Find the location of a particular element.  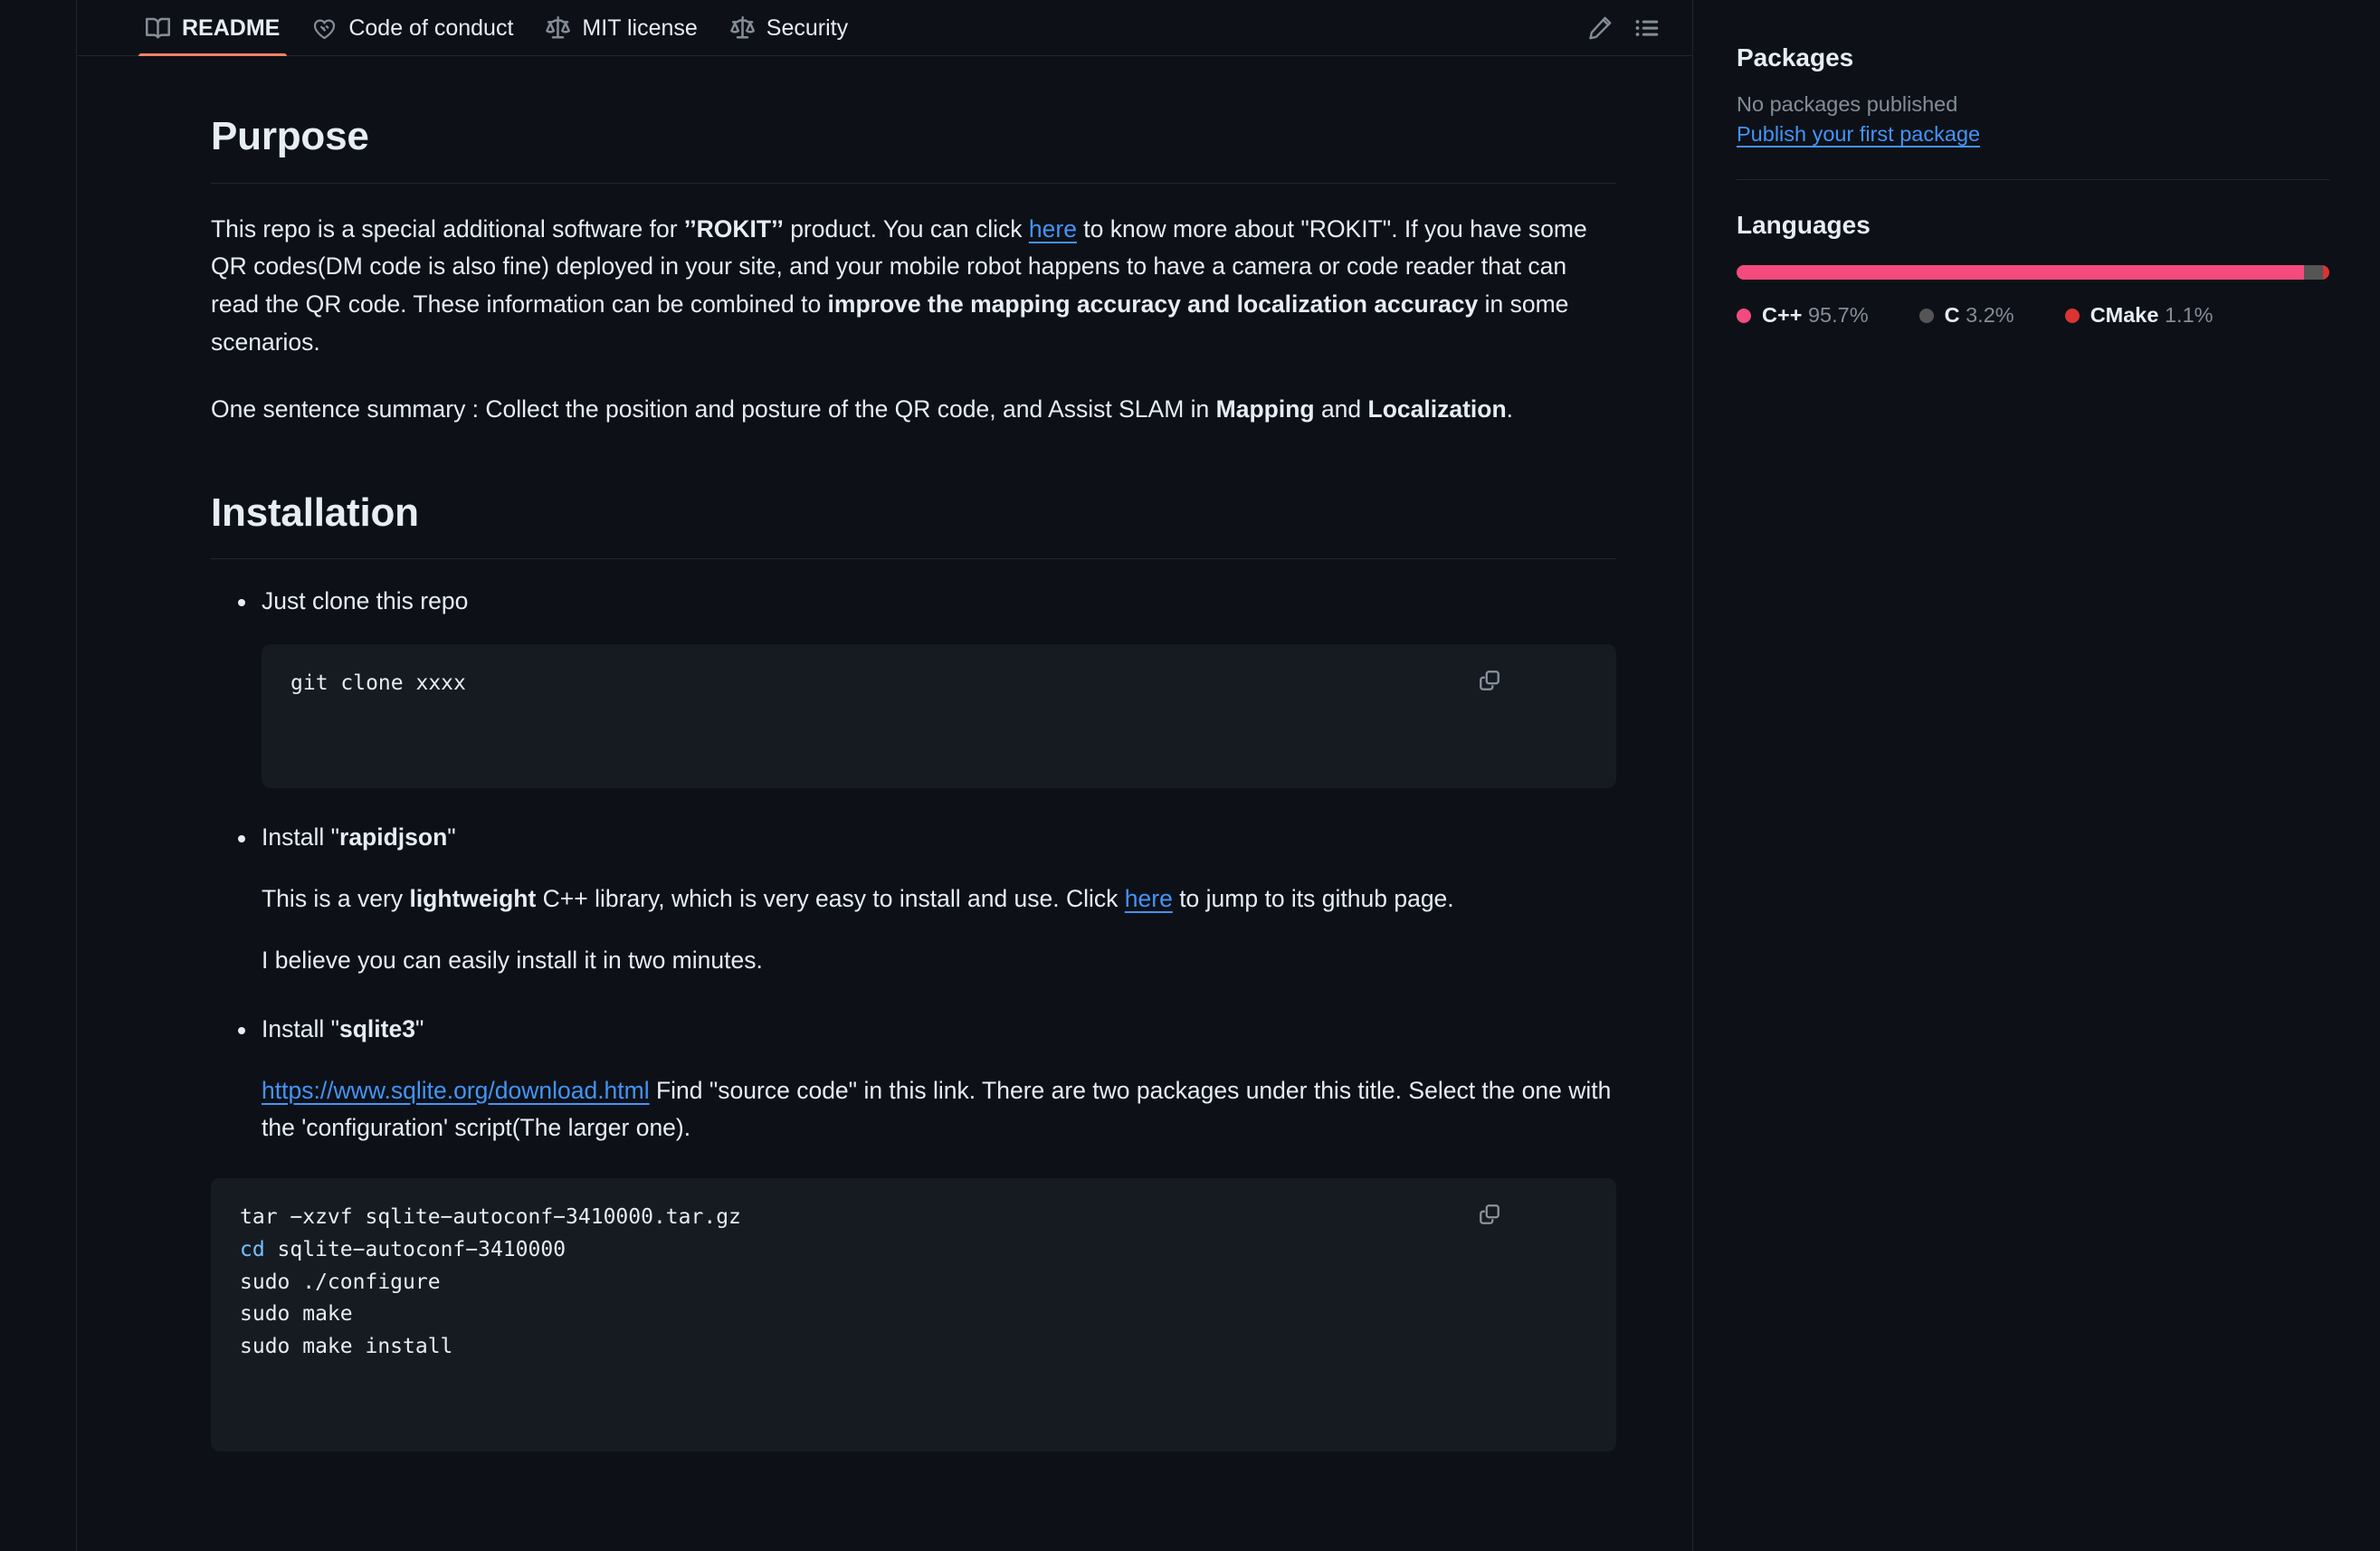

sqlite3-item-label: Install "sqlite3" is located at coordinates (939, 1030).